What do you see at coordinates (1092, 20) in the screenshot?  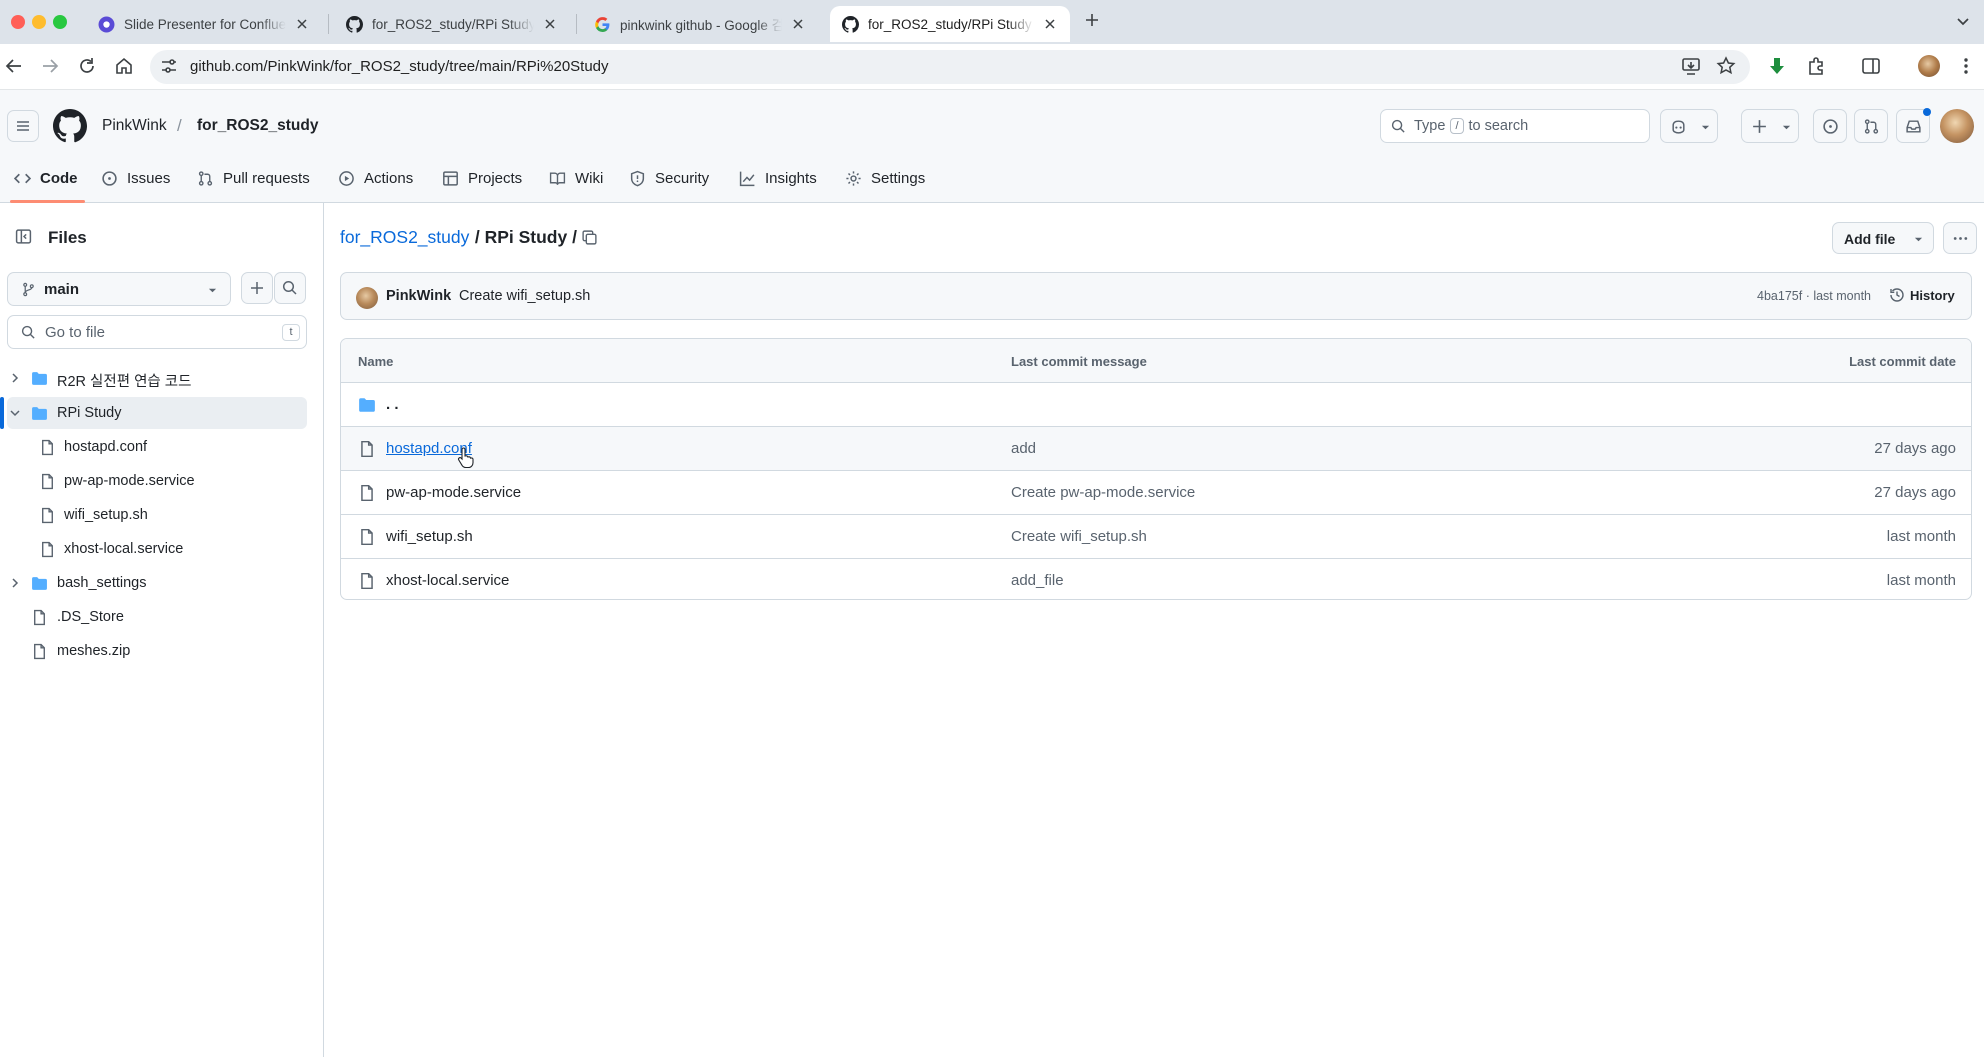 I see `new-tab-icon` at bounding box center [1092, 20].